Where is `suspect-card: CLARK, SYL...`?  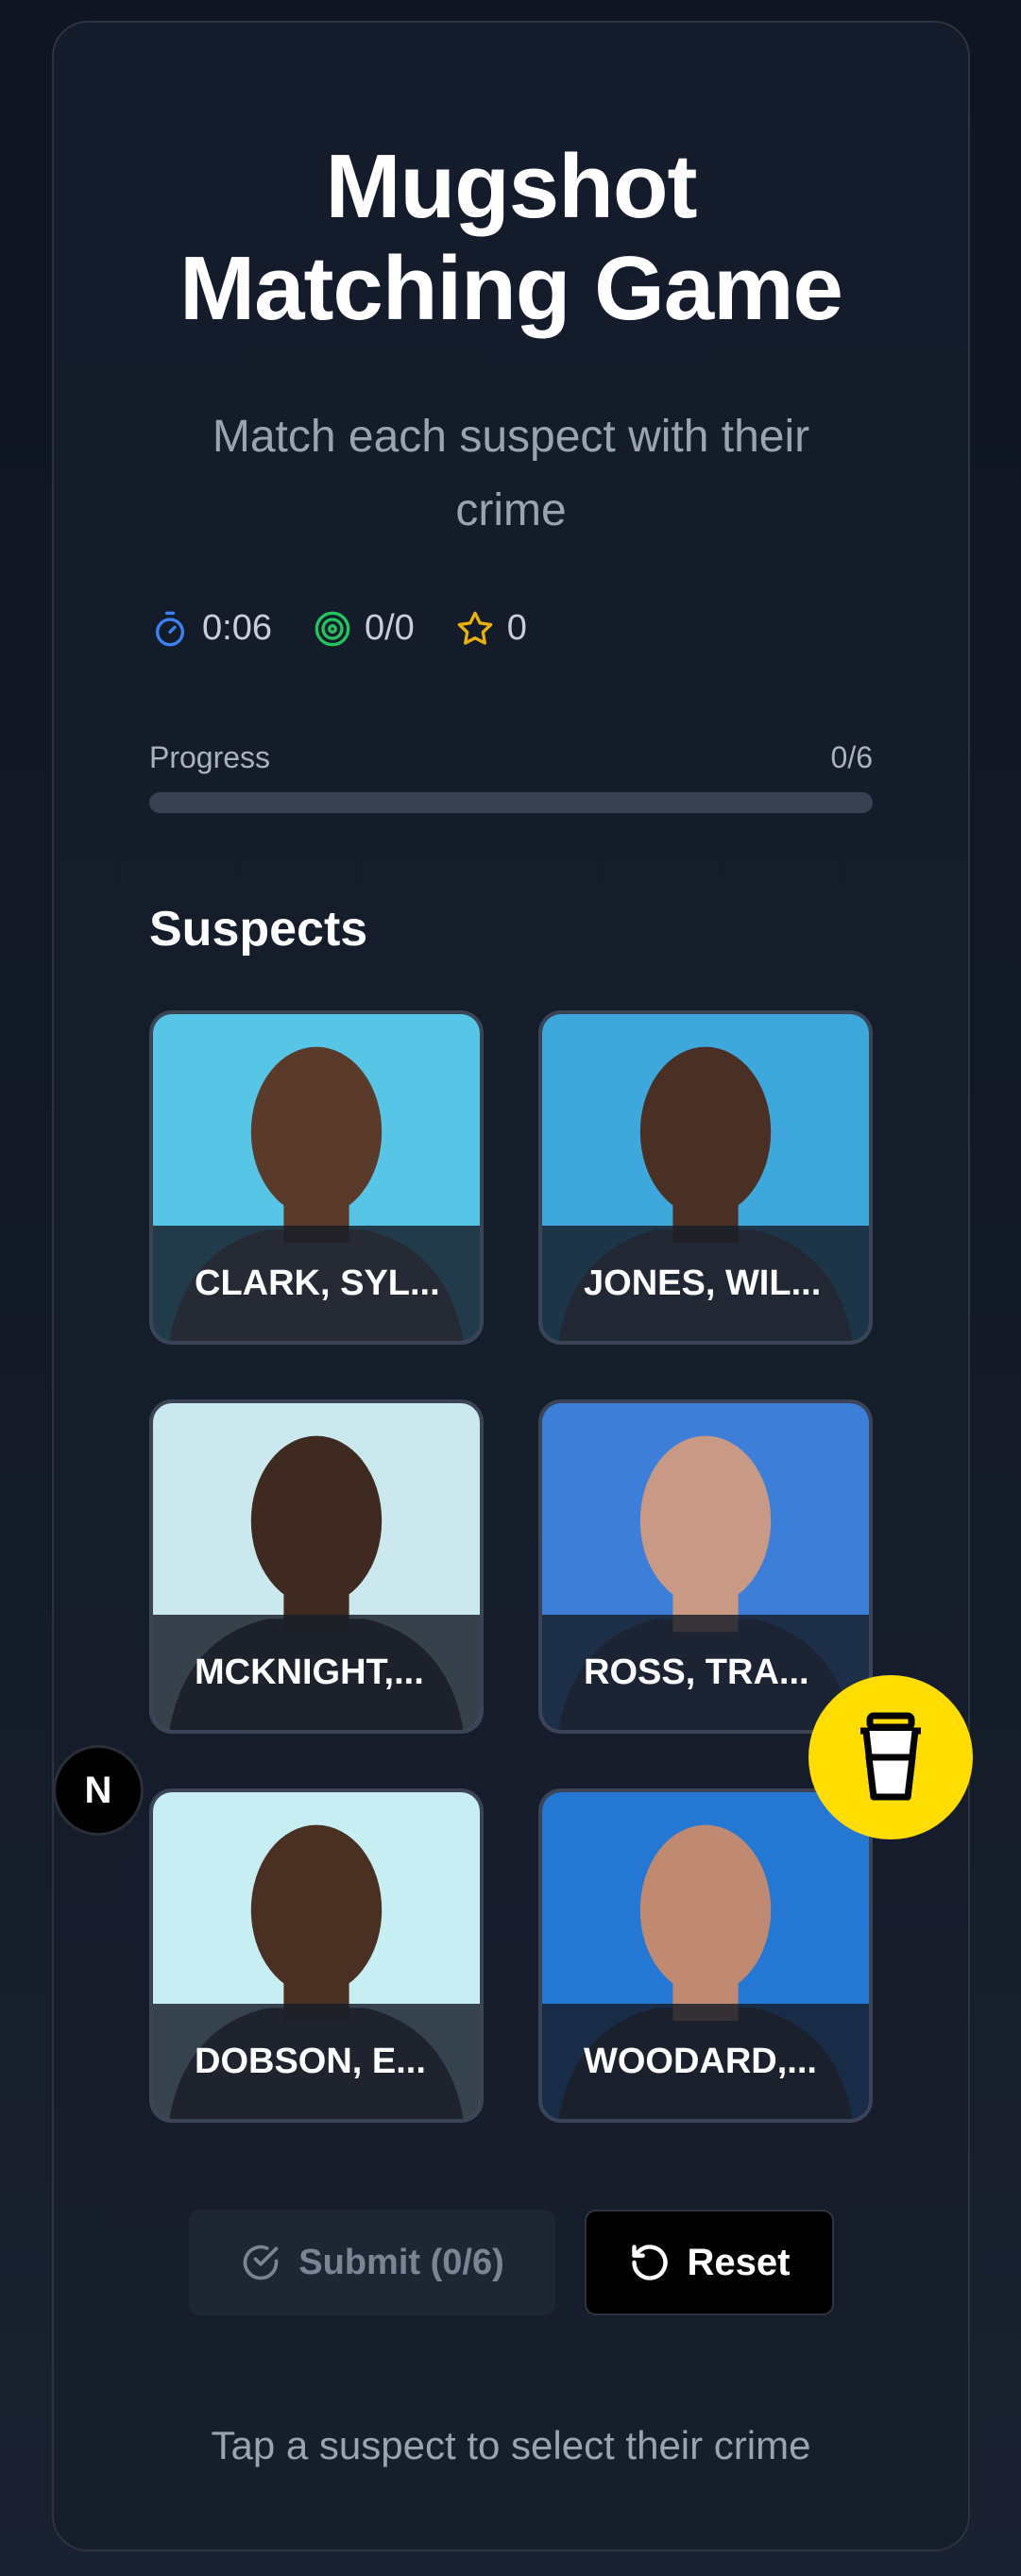
suspect-card: CLARK, SYL... is located at coordinates (316, 1177).